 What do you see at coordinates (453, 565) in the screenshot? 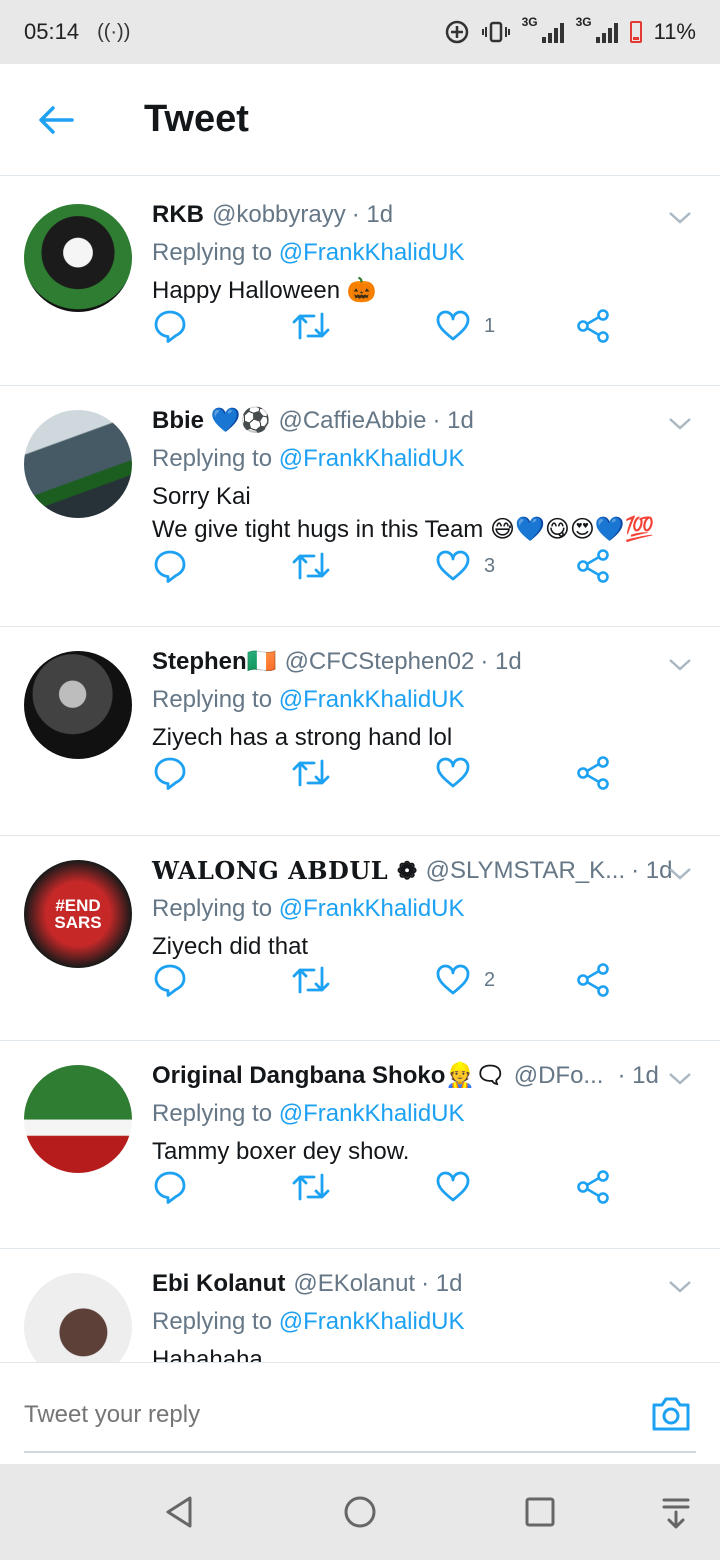
I see `heart-icon` at bounding box center [453, 565].